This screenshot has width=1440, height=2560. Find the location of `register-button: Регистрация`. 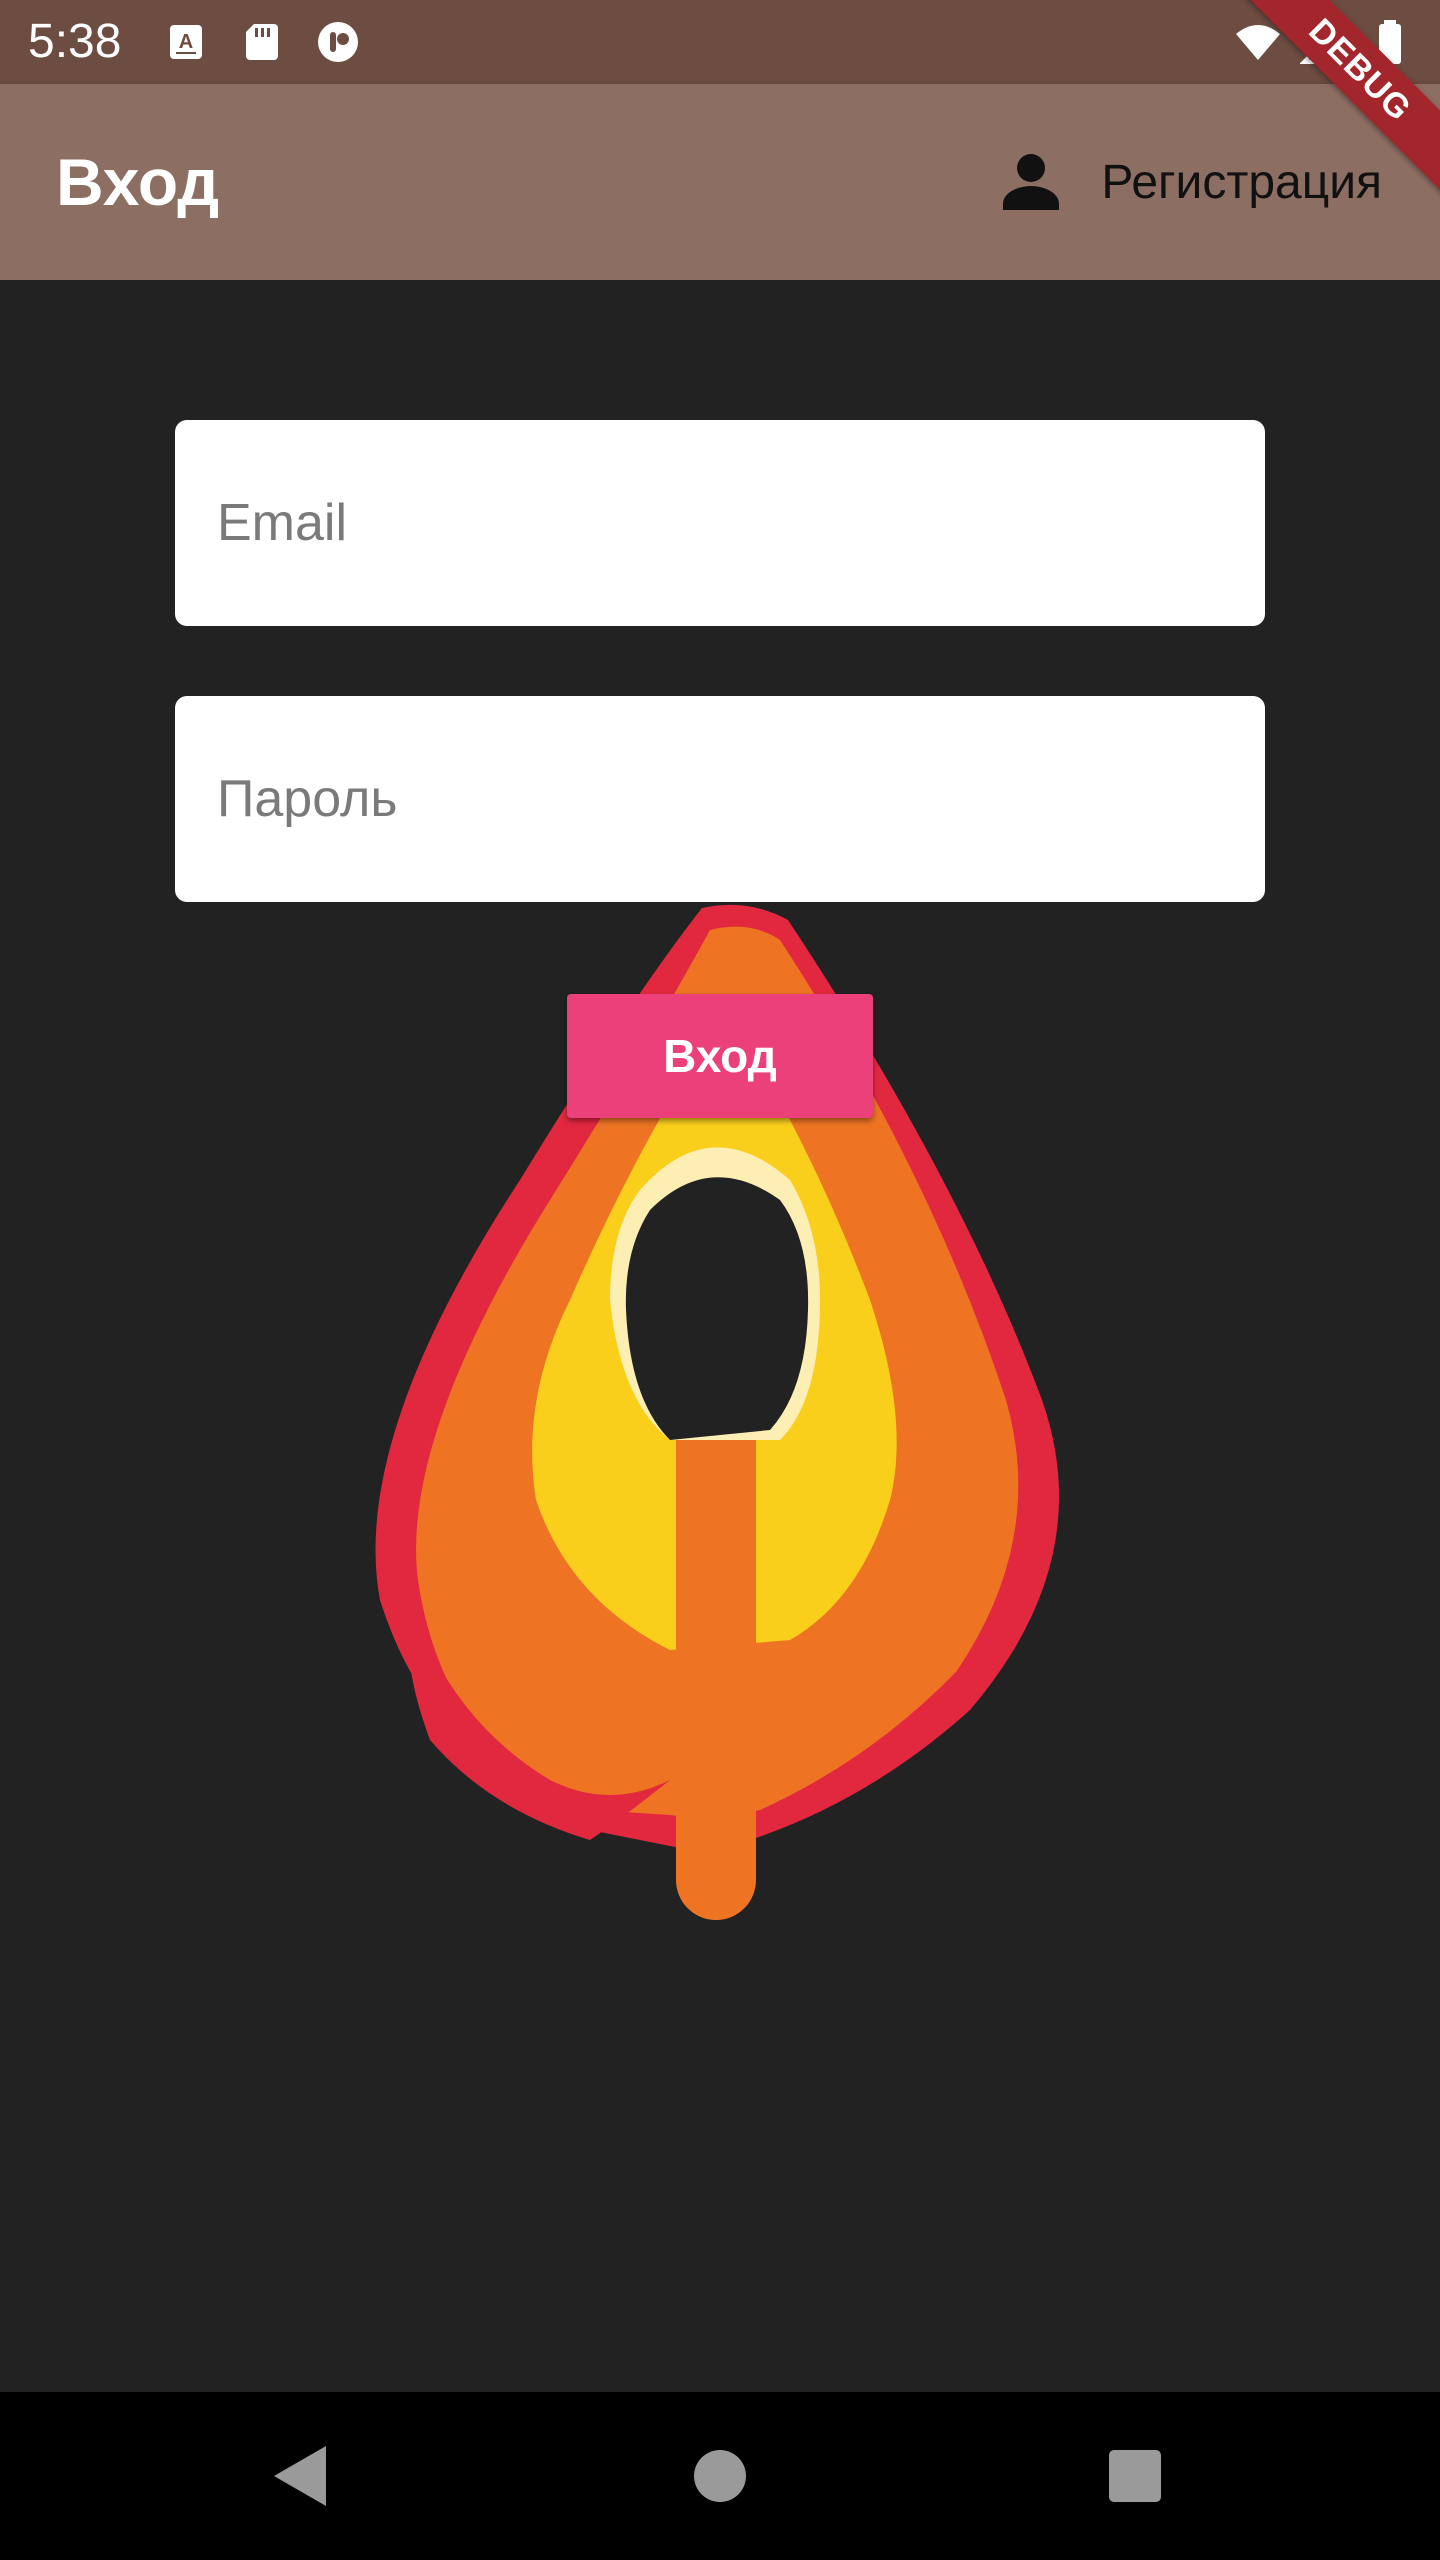

register-button: Регистрация is located at coordinates (1188, 182).